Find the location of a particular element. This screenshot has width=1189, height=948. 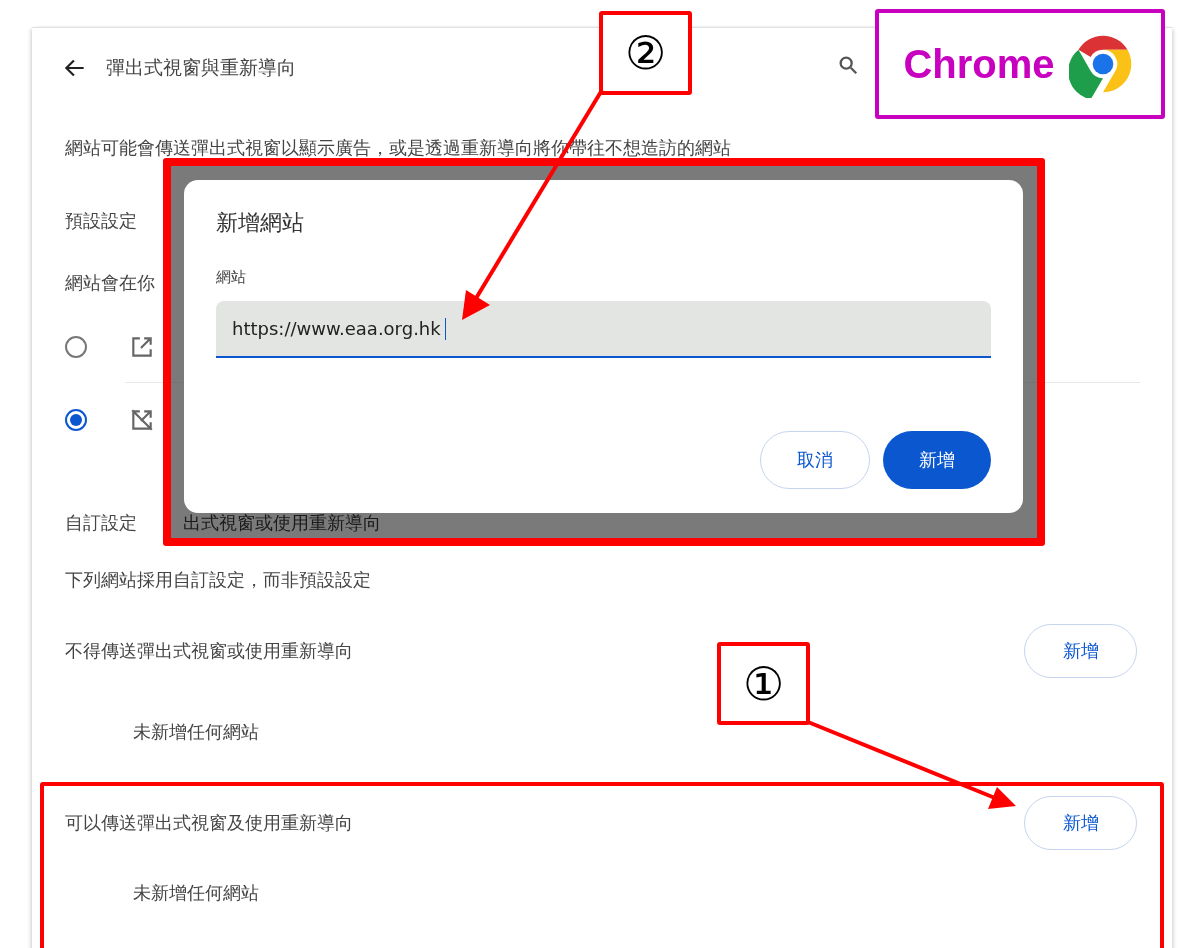

section-heading: 預設設定 is located at coordinates (101, 221).